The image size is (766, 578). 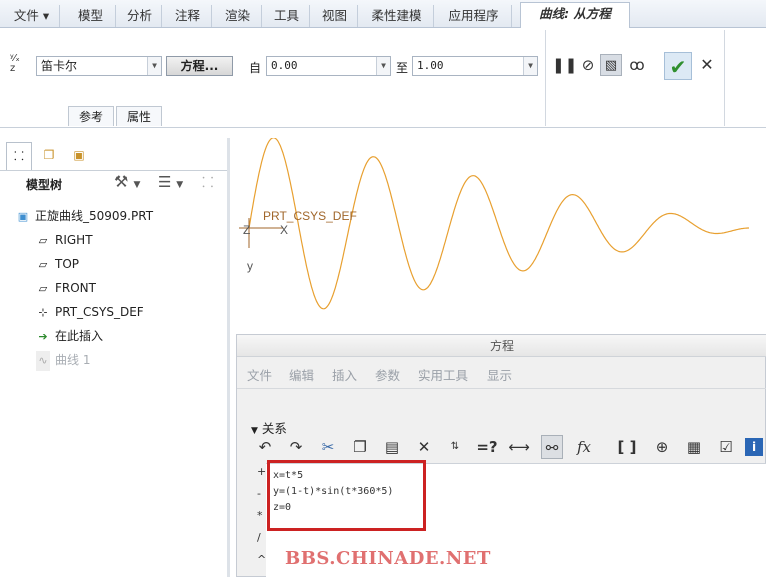 What do you see at coordinates (588, 65) in the screenshot?
I see `no-preview-icon: ⊘` at bounding box center [588, 65].